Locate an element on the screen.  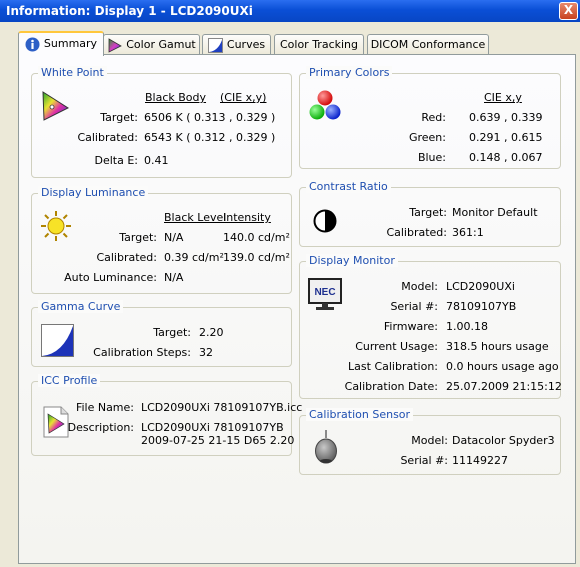
tab-color-tracking: Color Tracking is located at coordinates (319, 44).